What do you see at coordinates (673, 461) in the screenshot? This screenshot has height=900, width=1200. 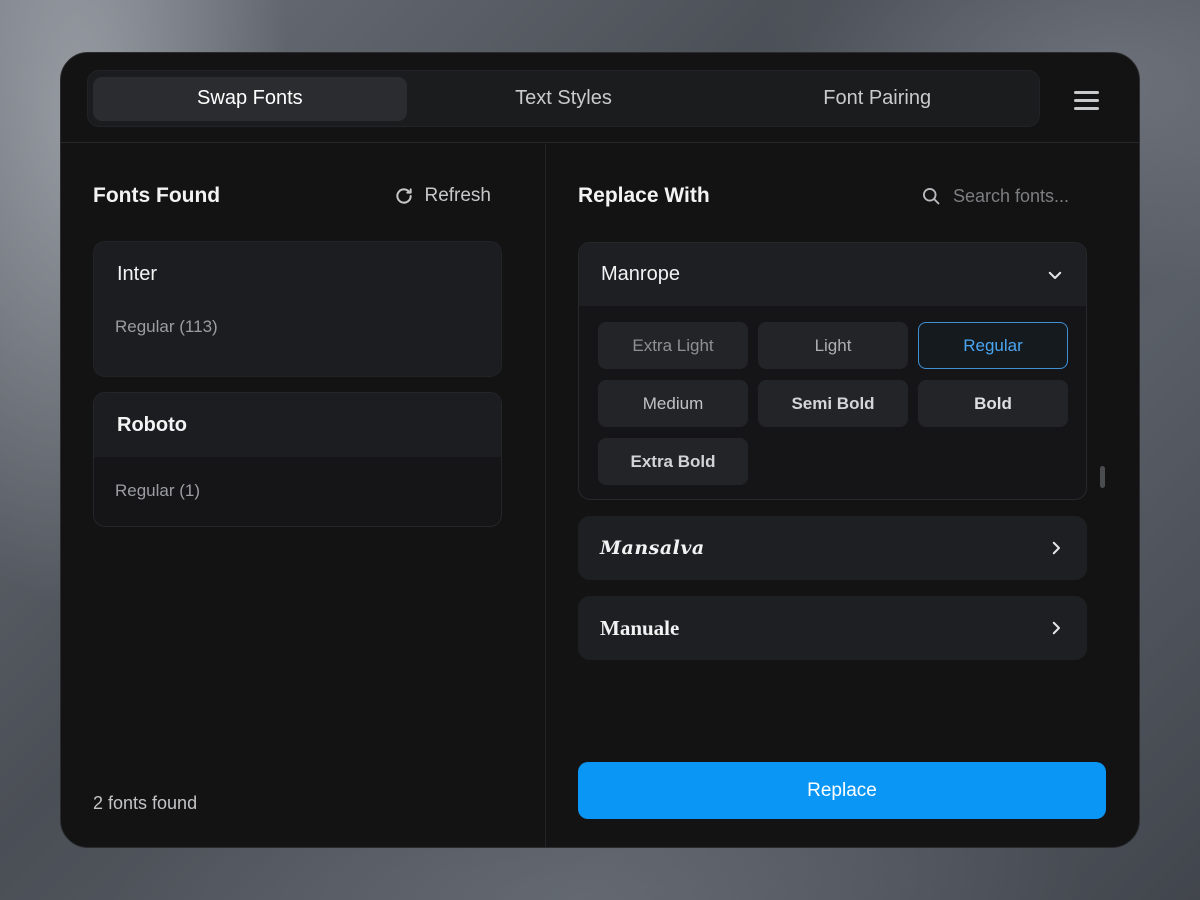 I see `weight-extra-bold: Extra Bold` at bounding box center [673, 461].